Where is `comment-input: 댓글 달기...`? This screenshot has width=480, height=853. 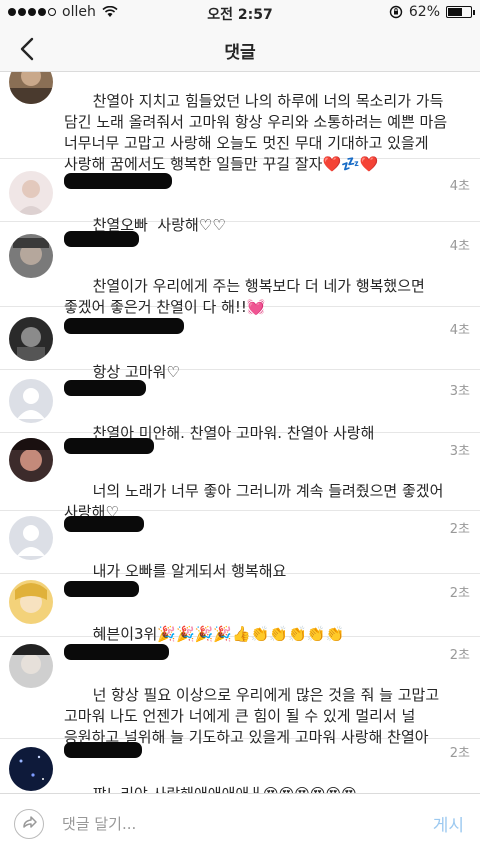 comment-input: 댓글 달기... is located at coordinates (99, 823).